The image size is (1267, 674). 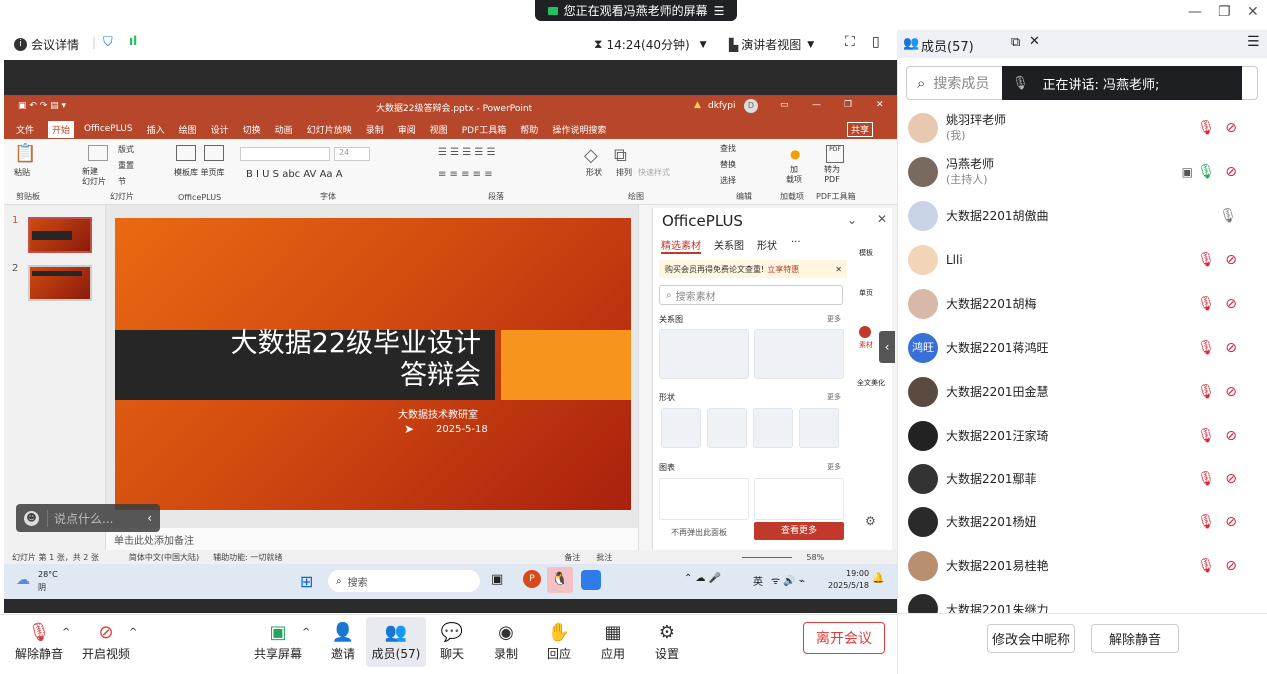 What do you see at coordinates (61, 129) in the screenshot?
I see `ppt-tab-home: 开始` at bounding box center [61, 129].